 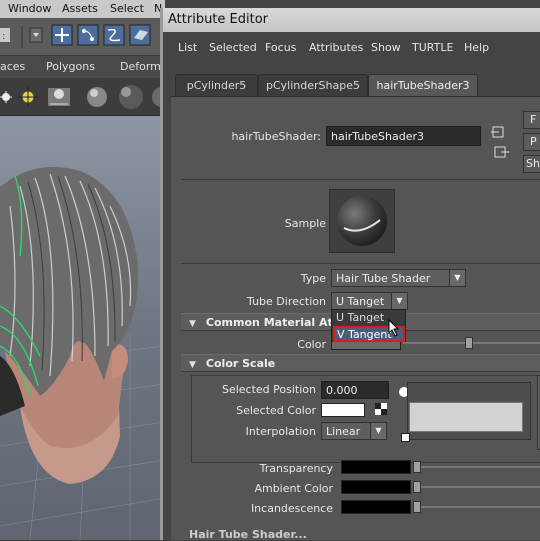 What do you see at coordinates (376, 487) in the screenshot?
I see `ambient-color-swatch` at bounding box center [376, 487].